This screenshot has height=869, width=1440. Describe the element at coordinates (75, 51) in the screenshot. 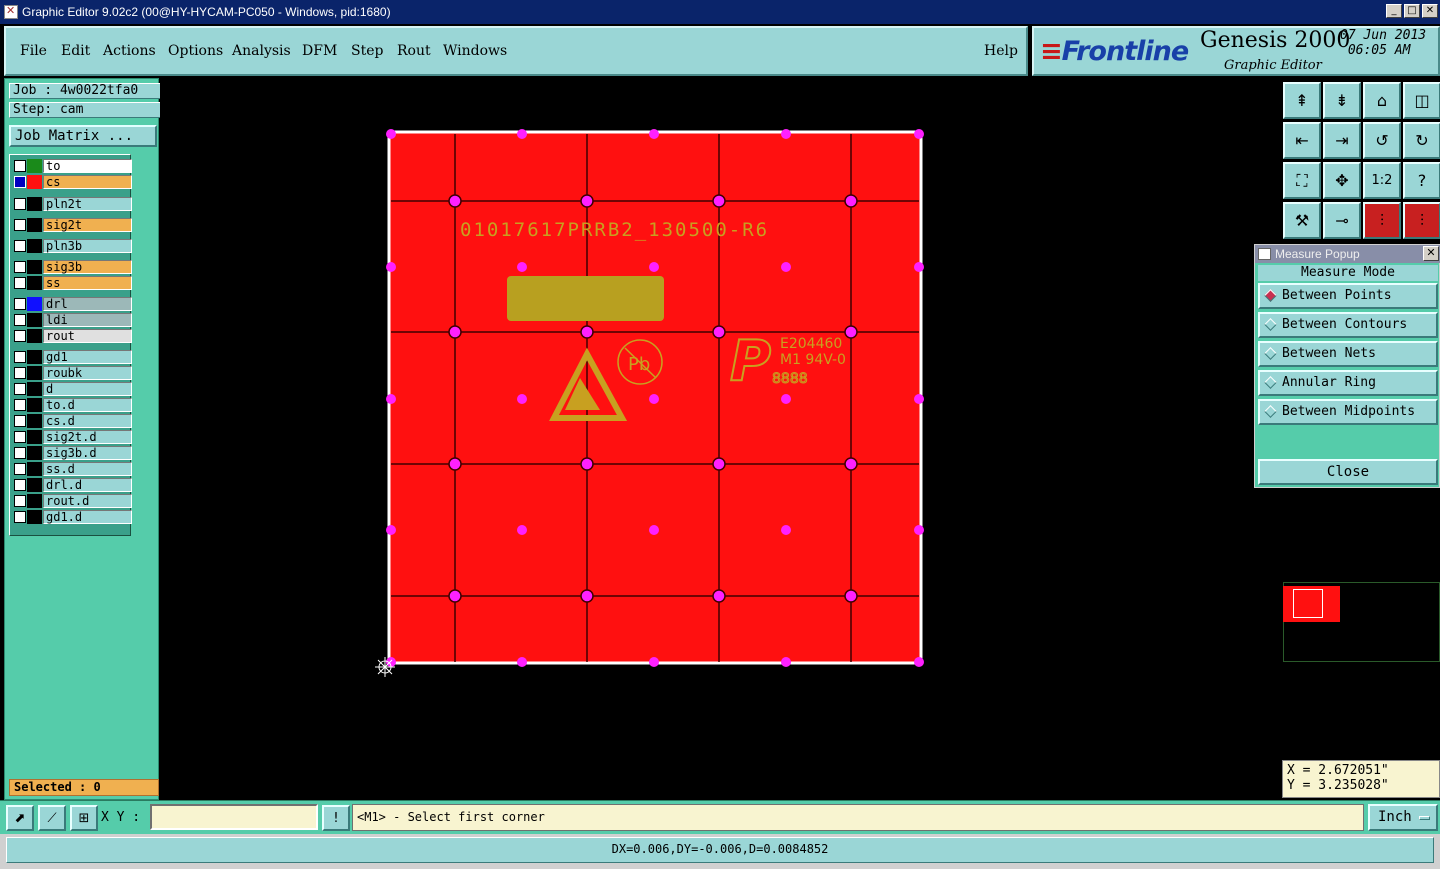

I see `menu-edit: Edit` at that location.